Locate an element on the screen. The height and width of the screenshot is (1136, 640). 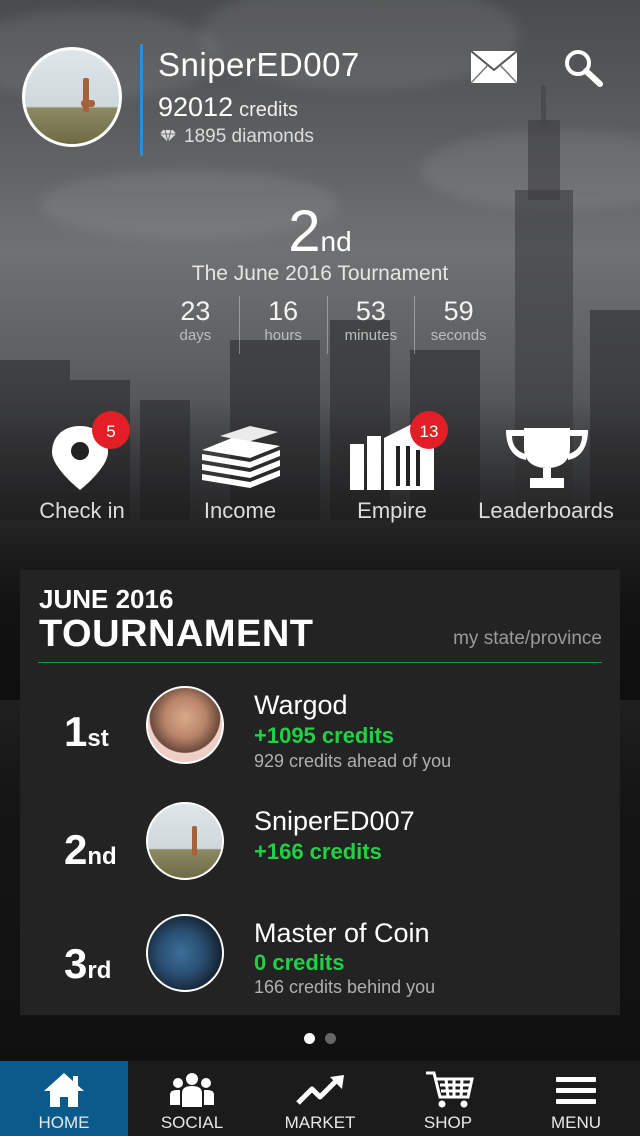
countdown-timer: 23 days 16 hours 53 minutes 59 seconds is located at coordinates (327, 325).